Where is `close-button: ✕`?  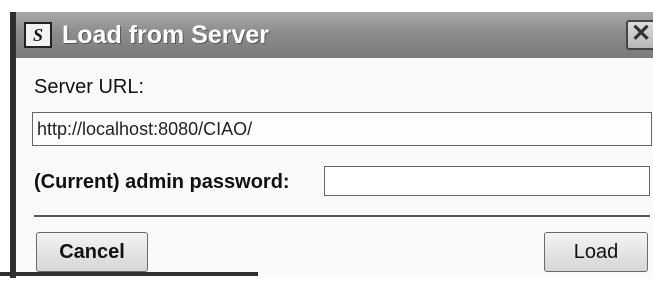
close-button: ✕ is located at coordinates (639, 35).